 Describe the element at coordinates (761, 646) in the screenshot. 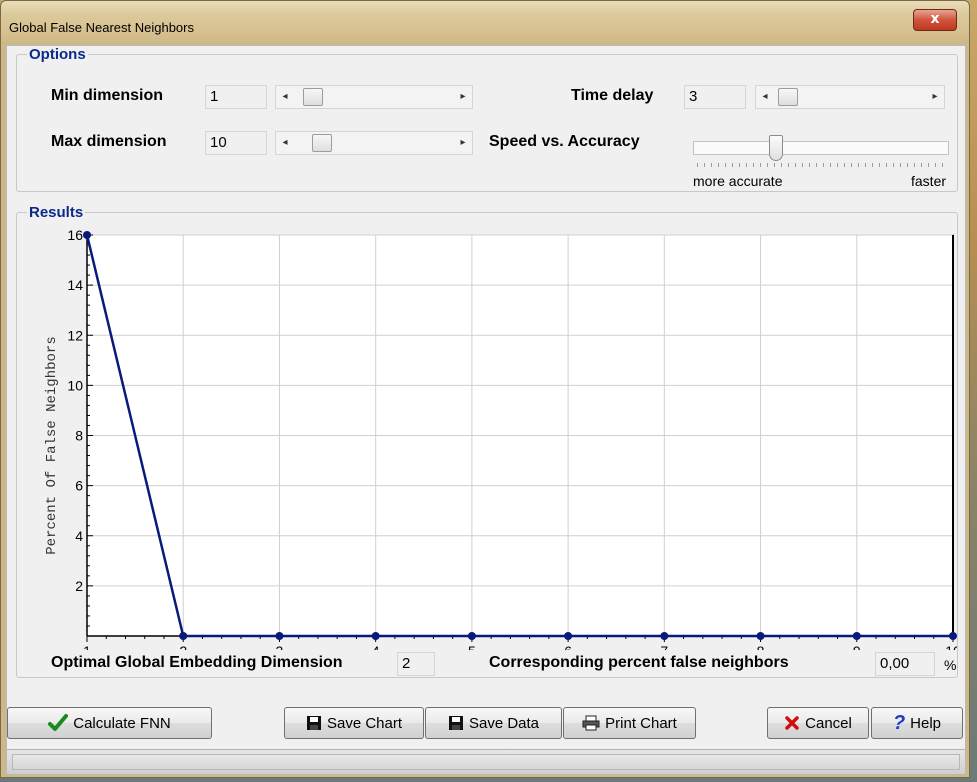

I see `x-tick-label: 8` at that location.